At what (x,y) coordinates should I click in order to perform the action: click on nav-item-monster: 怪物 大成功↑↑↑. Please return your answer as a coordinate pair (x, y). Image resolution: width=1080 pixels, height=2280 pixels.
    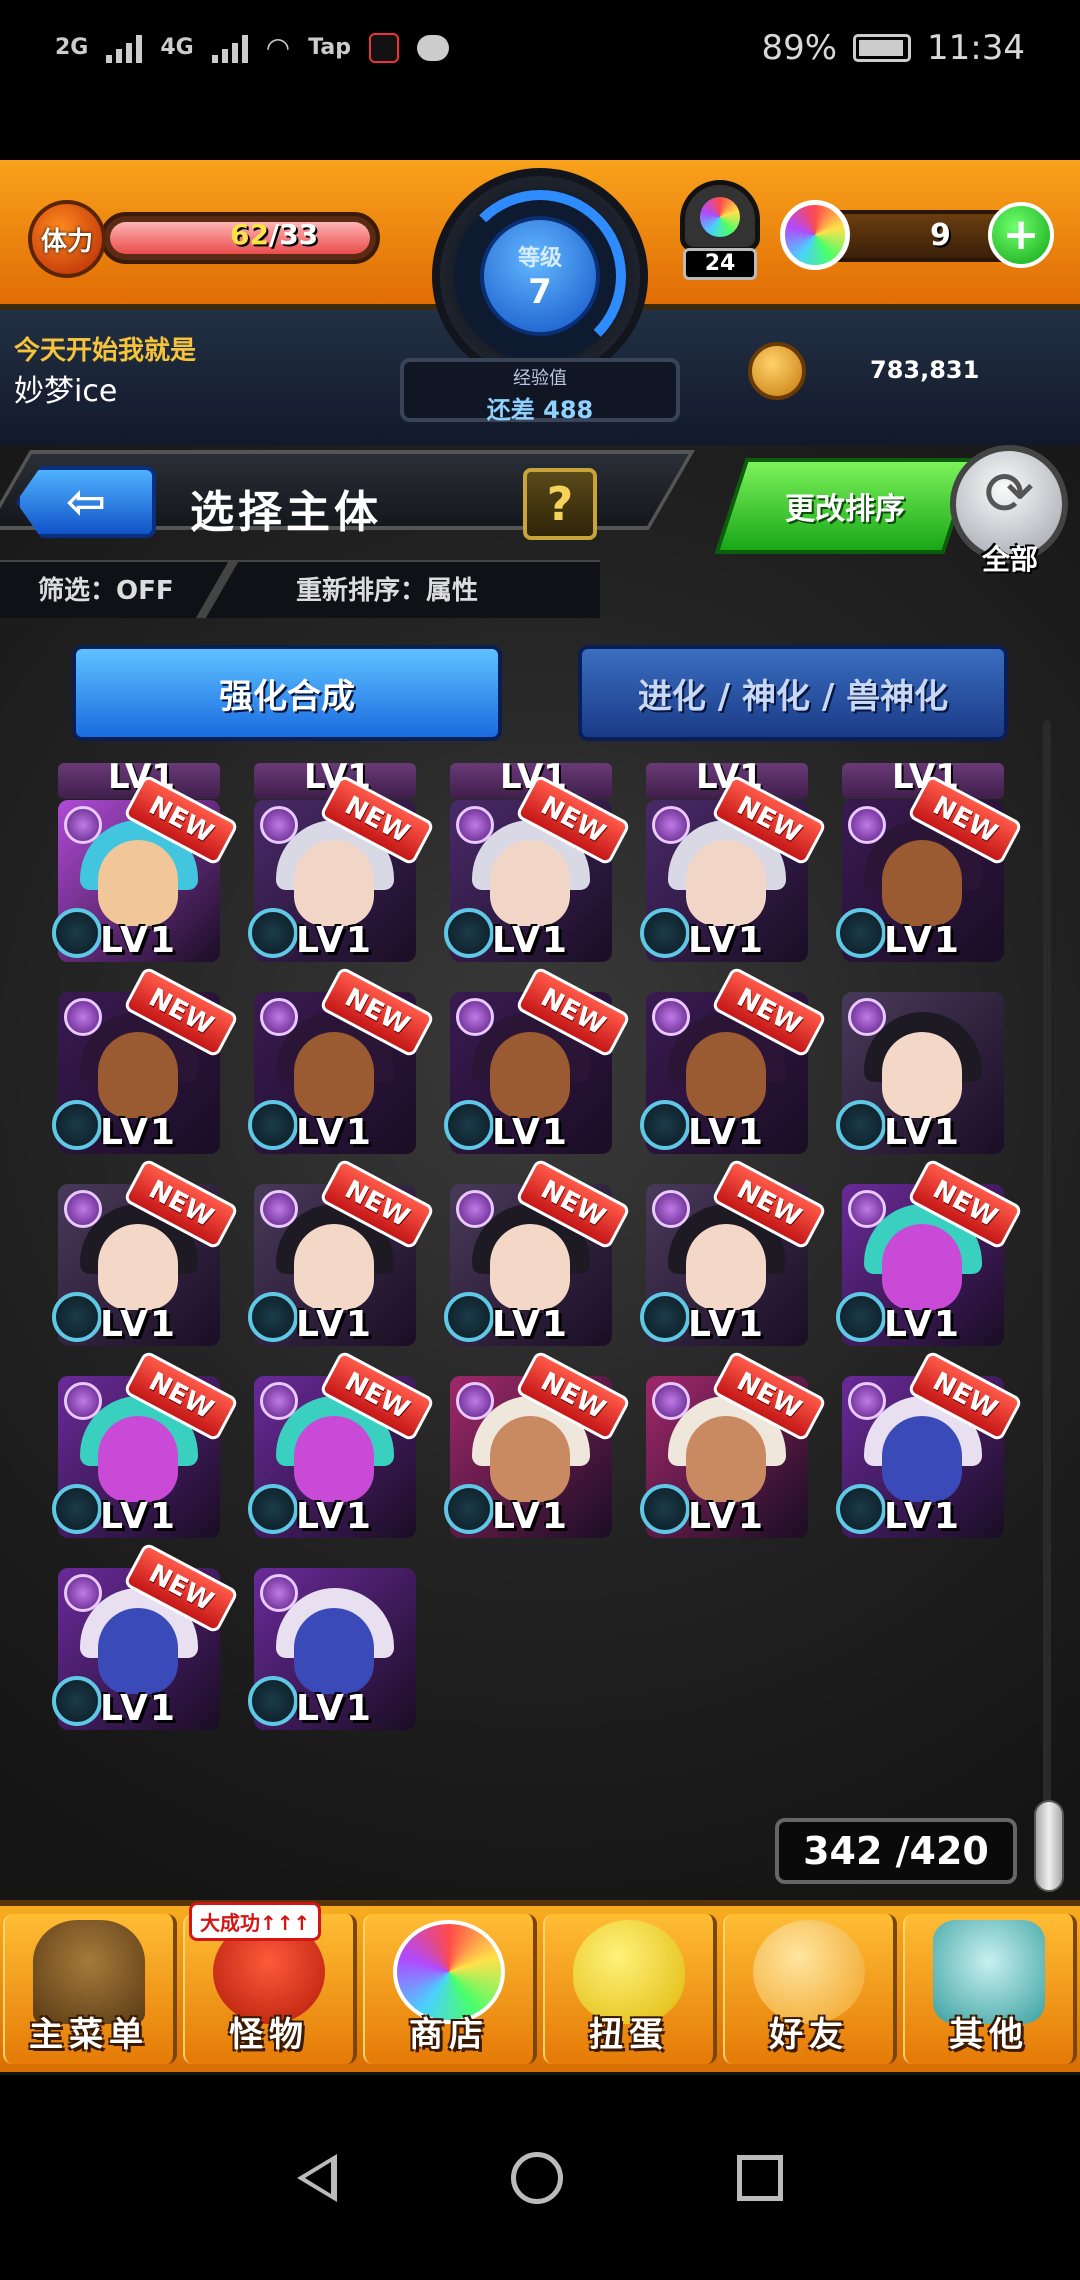
    Looking at the image, I should click on (270, 1983).